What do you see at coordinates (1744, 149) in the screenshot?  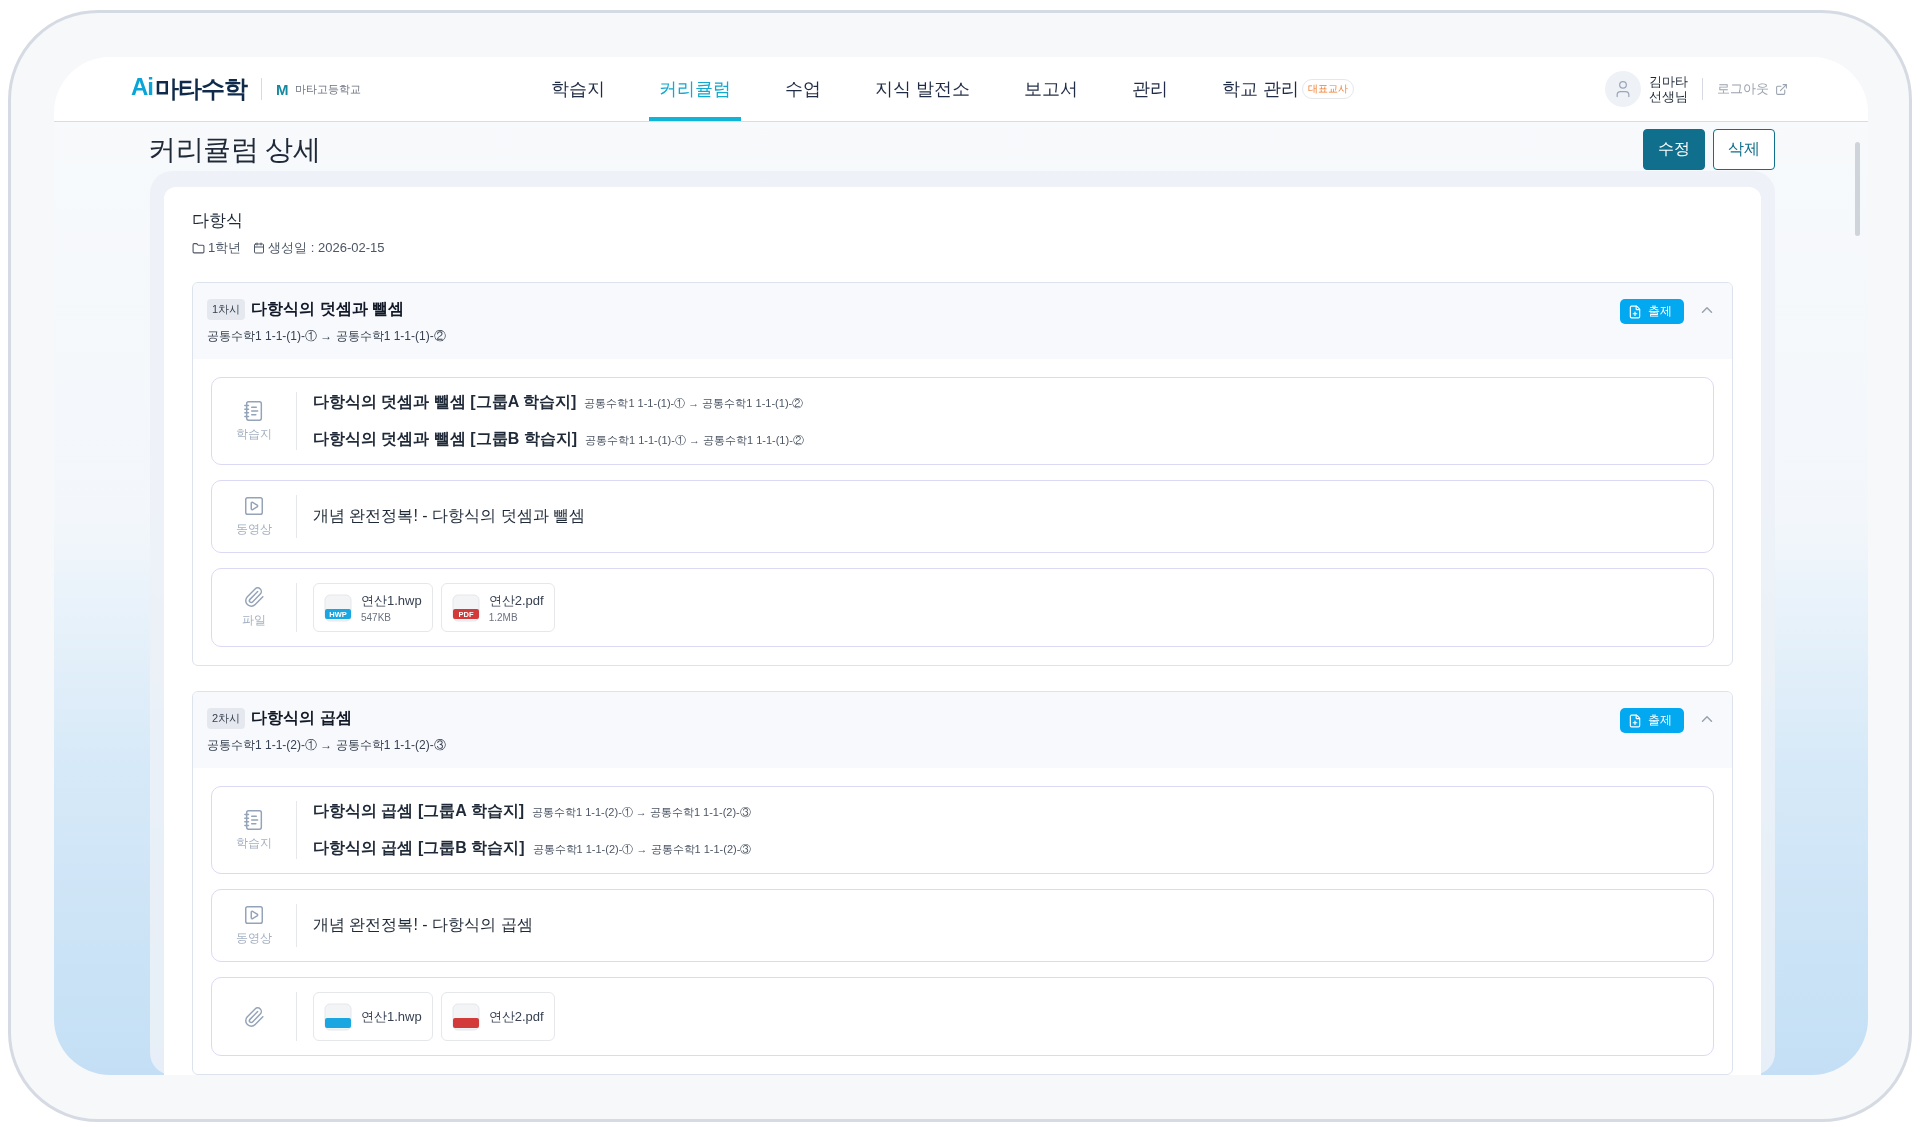 I see `delete-button: 삭제` at bounding box center [1744, 149].